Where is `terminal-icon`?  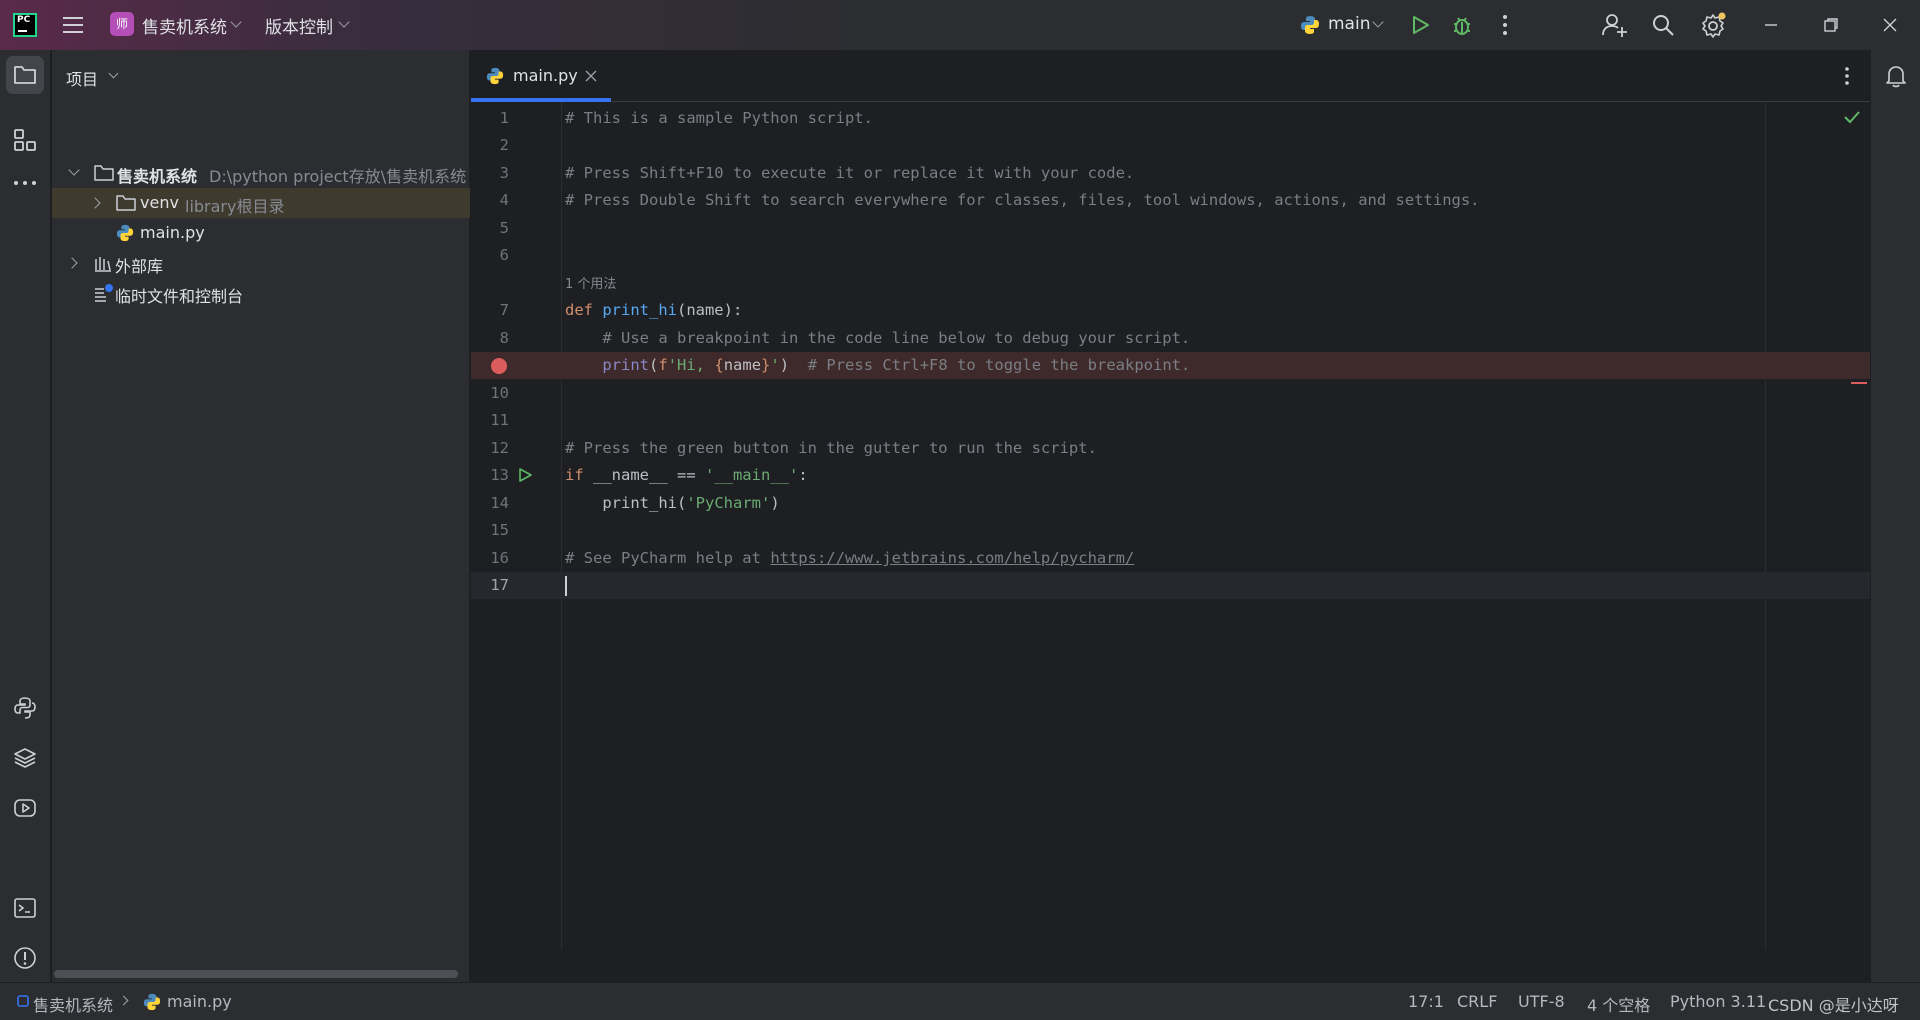 terminal-icon is located at coordinates (25, 908).